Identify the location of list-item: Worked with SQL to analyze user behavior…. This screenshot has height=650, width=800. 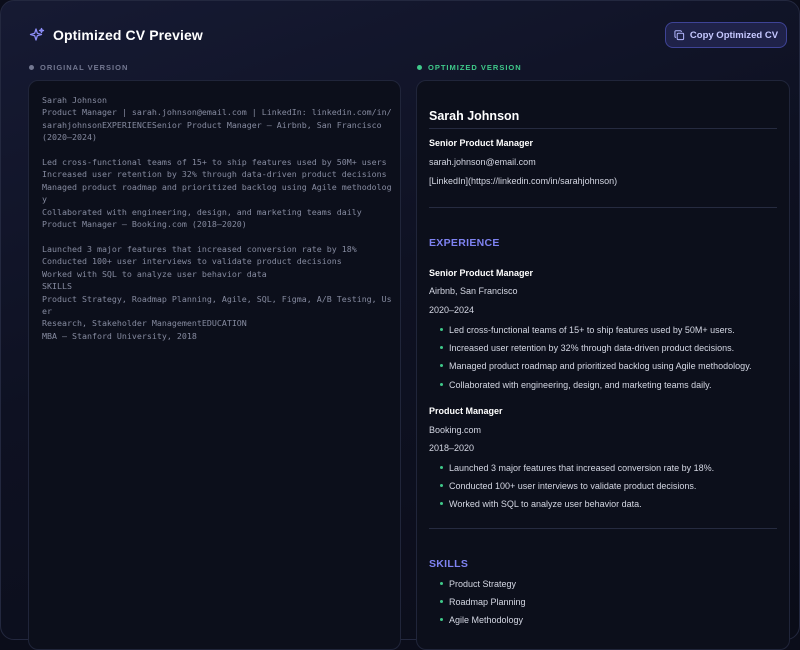
(571, 507).